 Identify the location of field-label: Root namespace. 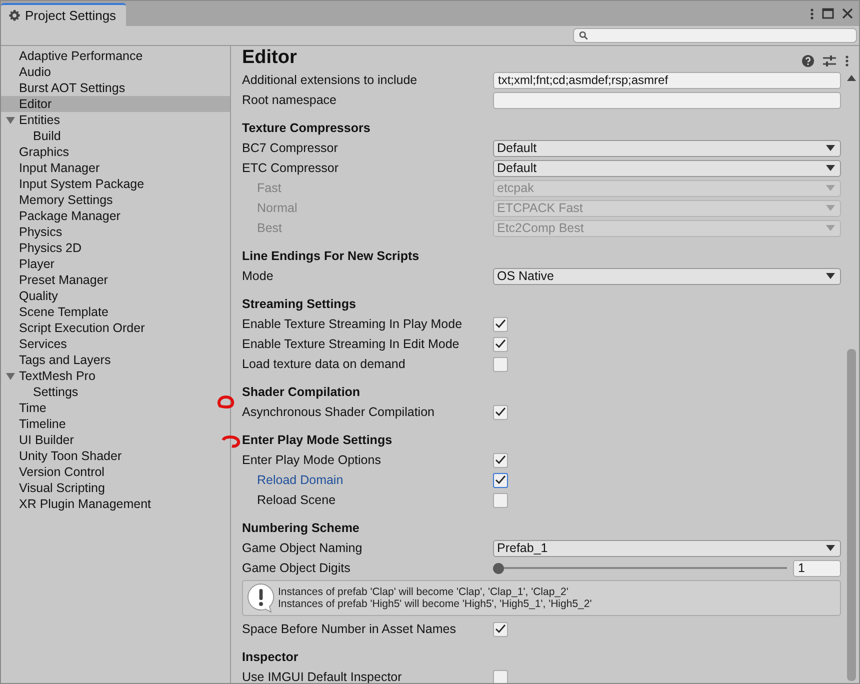
(289, 100).